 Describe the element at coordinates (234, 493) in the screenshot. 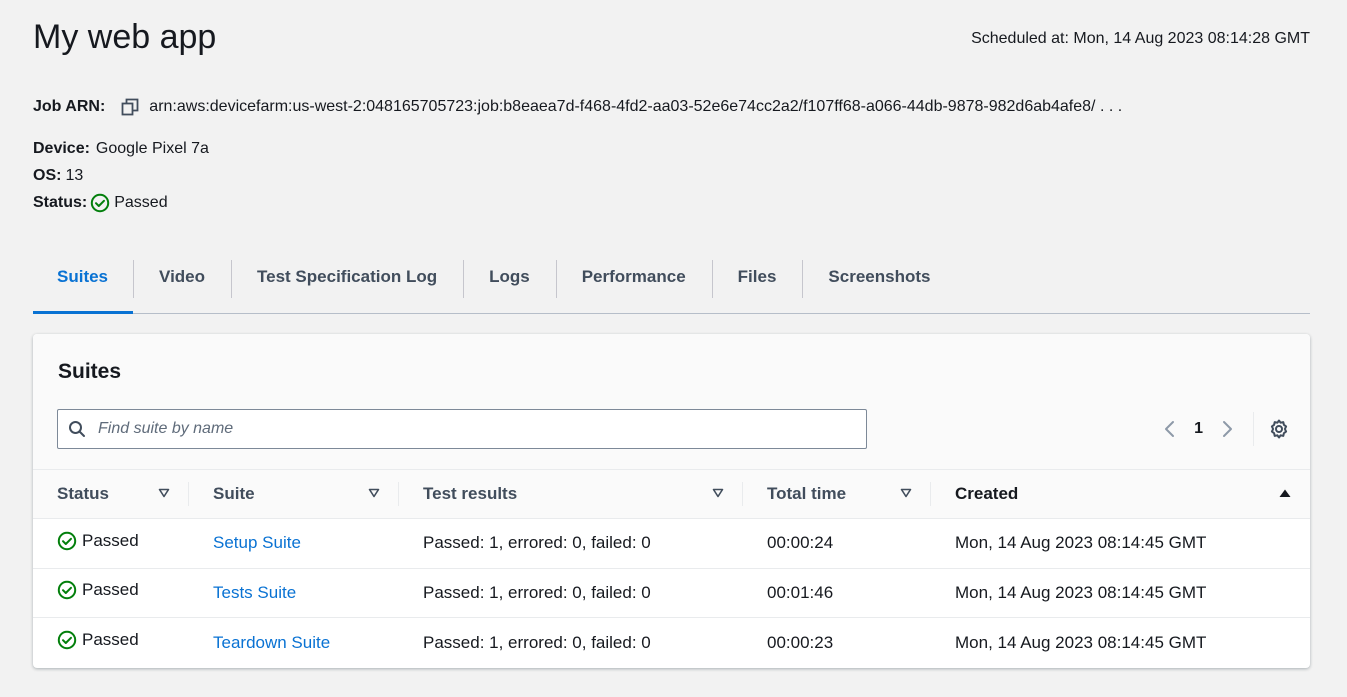

I see `column-label: Suite` at that location.